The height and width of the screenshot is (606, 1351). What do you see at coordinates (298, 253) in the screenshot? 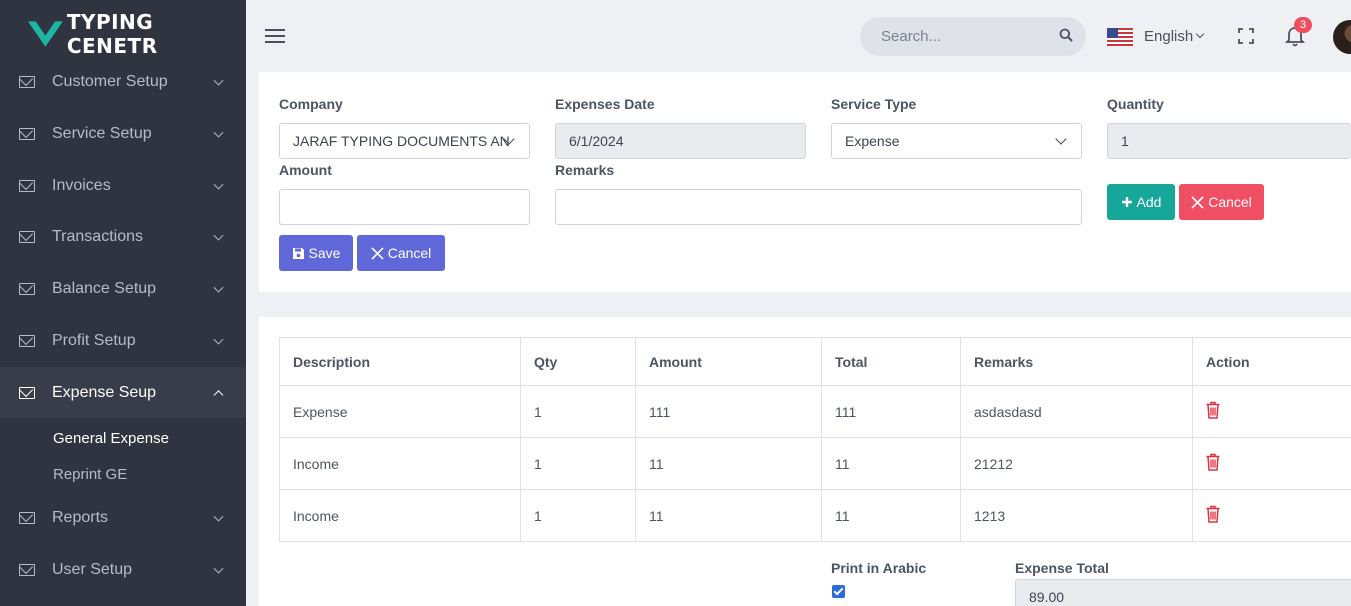
I see `save-icon` at bounding box center [298, 253].